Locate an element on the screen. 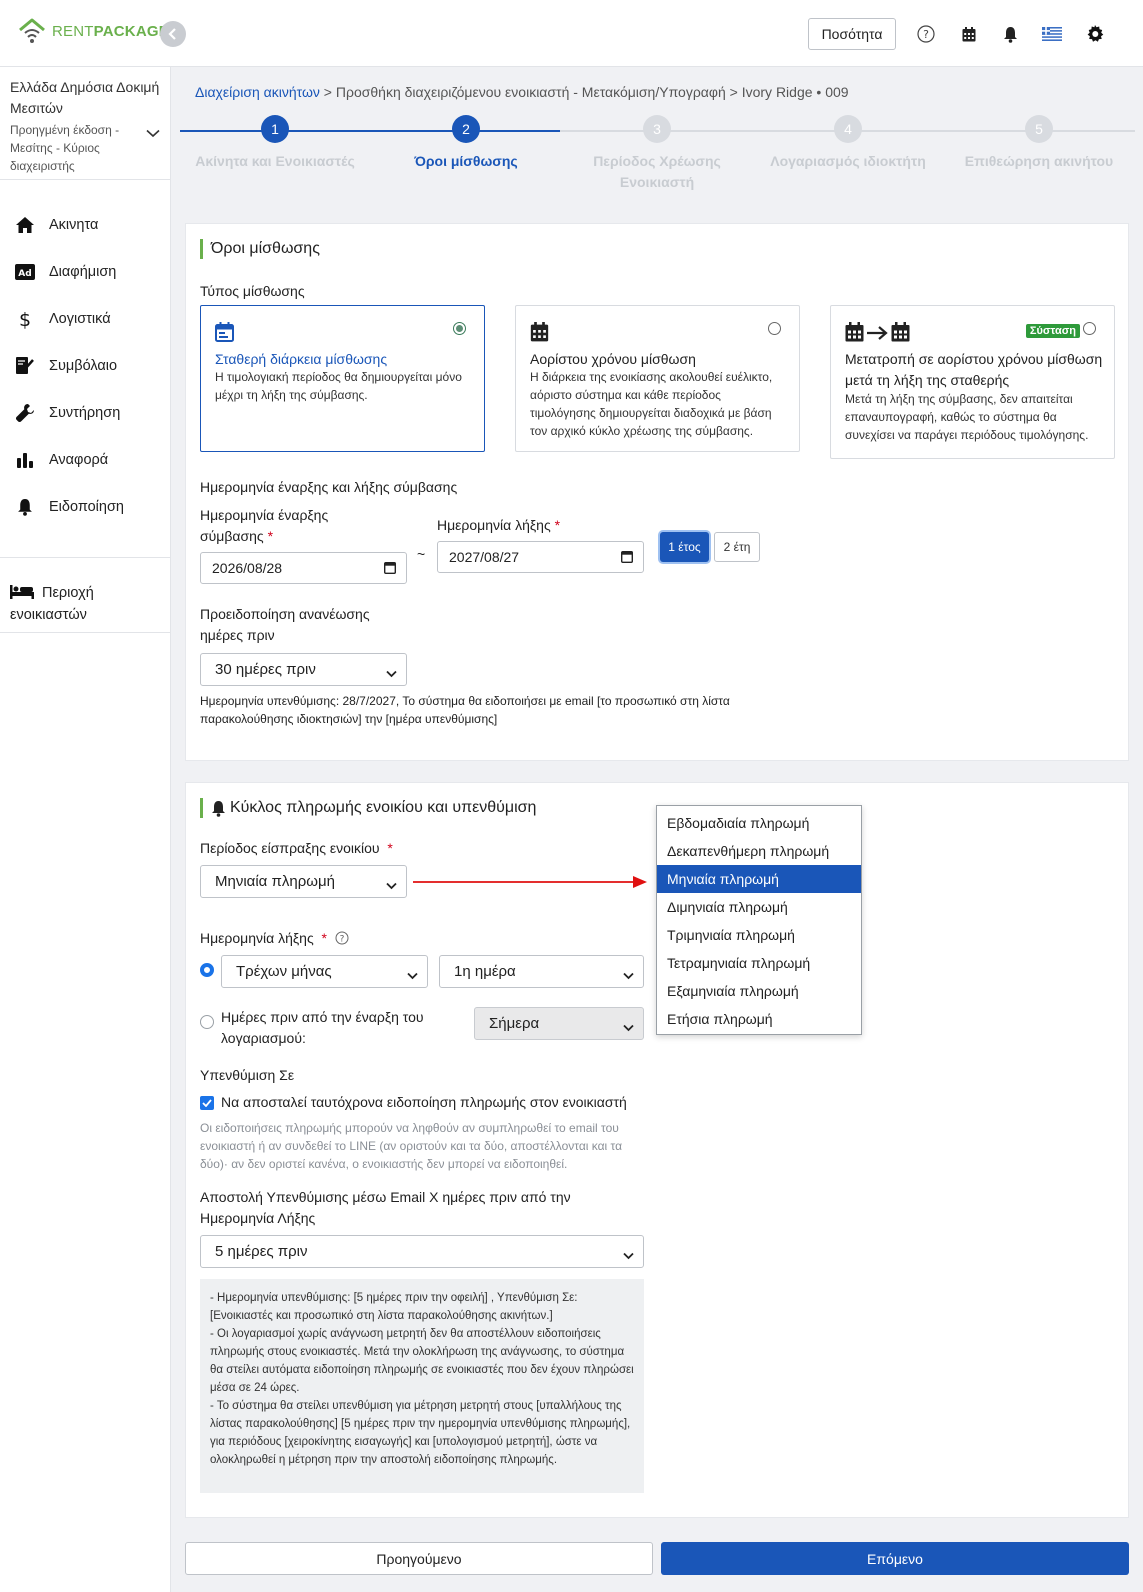 This screenshot has height=1592, width=1143. email-reminder-value: 5 ημέρες πριν is located at coordinates (261, 1251).